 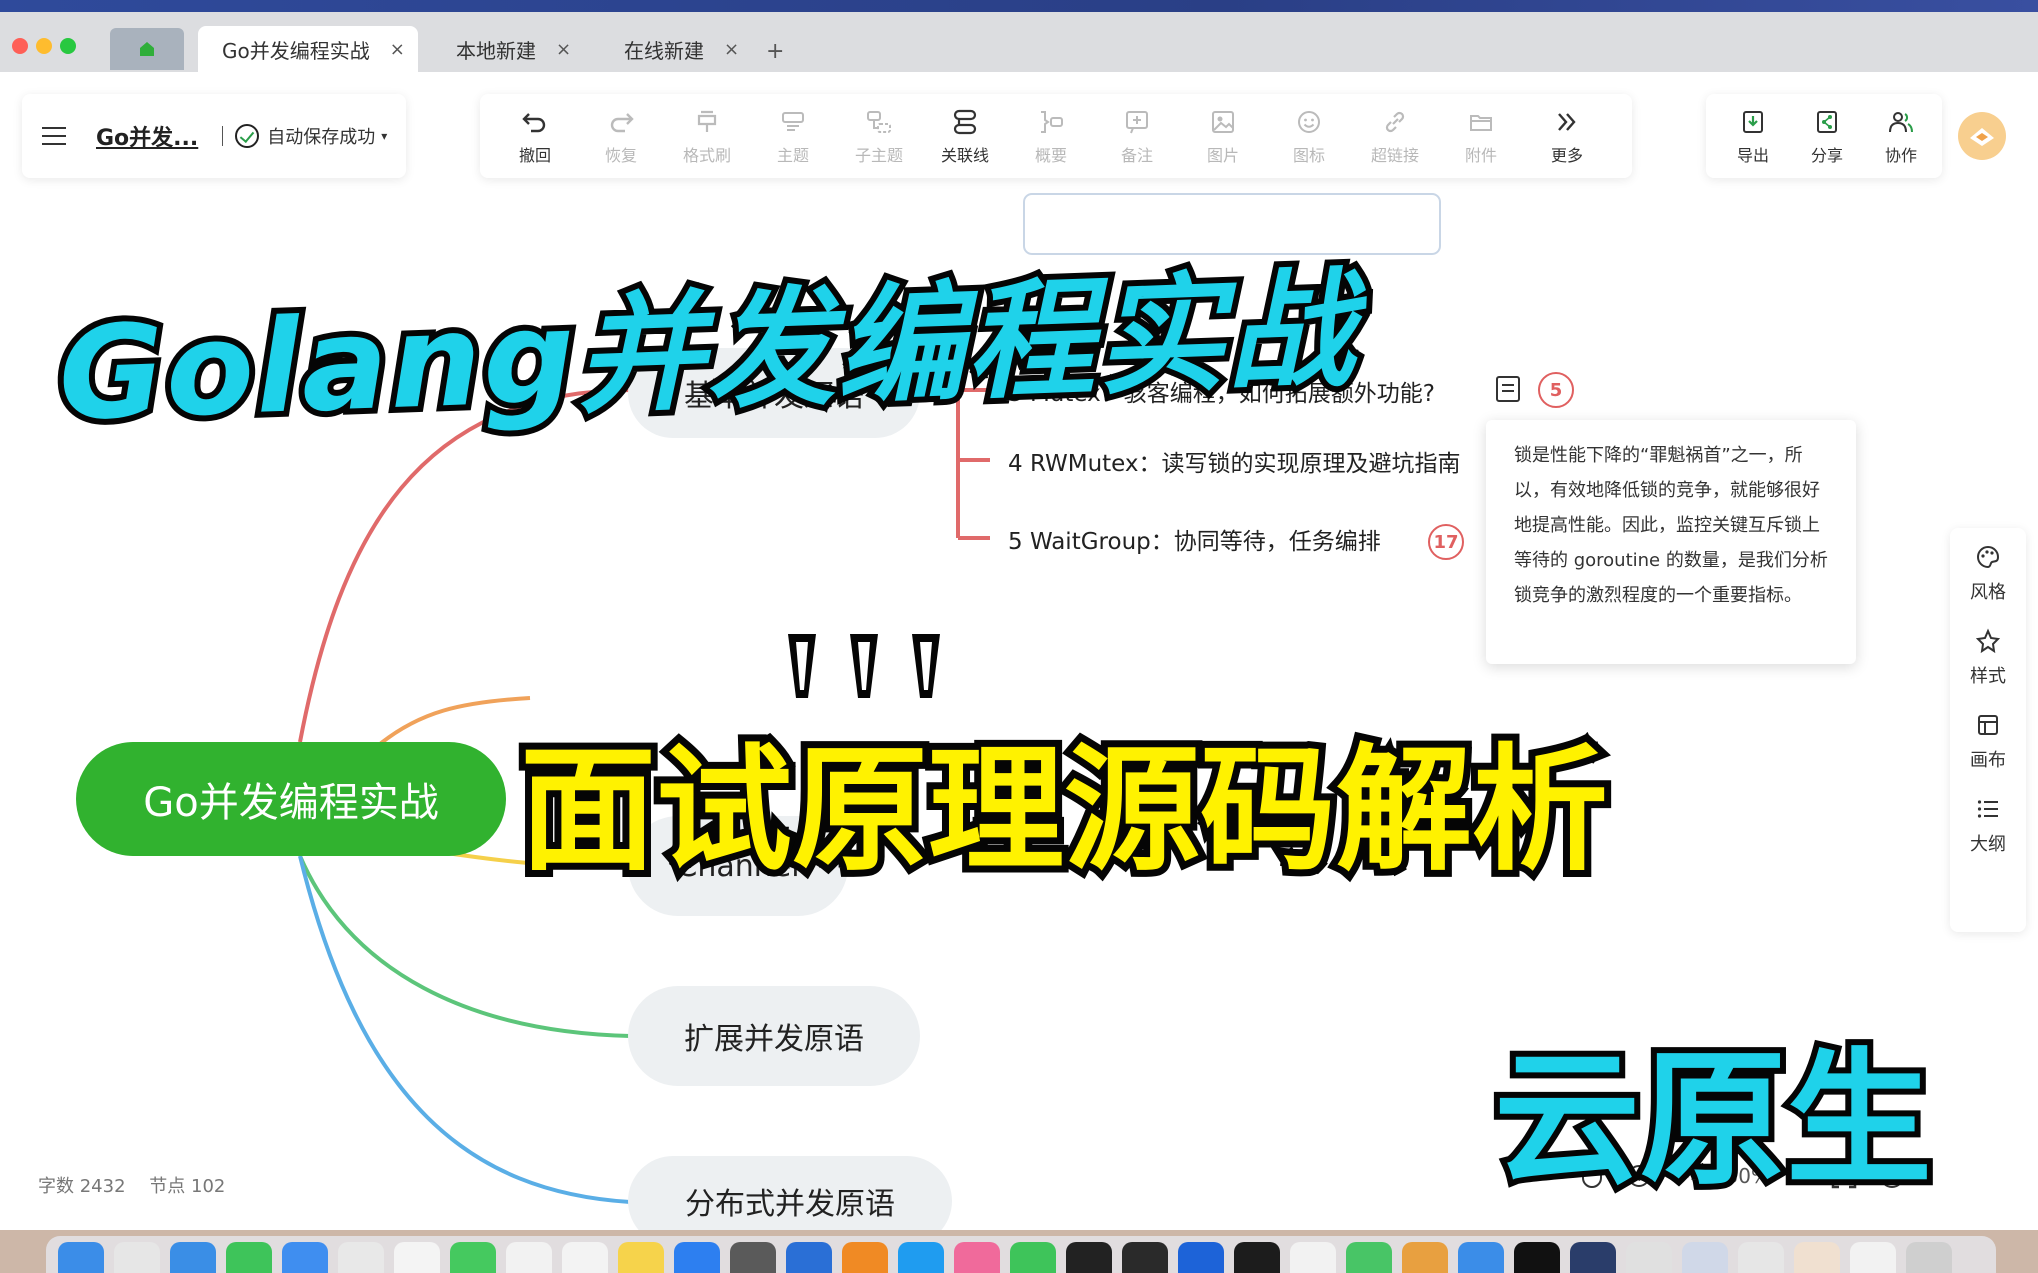 I want to click on toolbar-button-label: 超链接, so click(x=1394, y=155).